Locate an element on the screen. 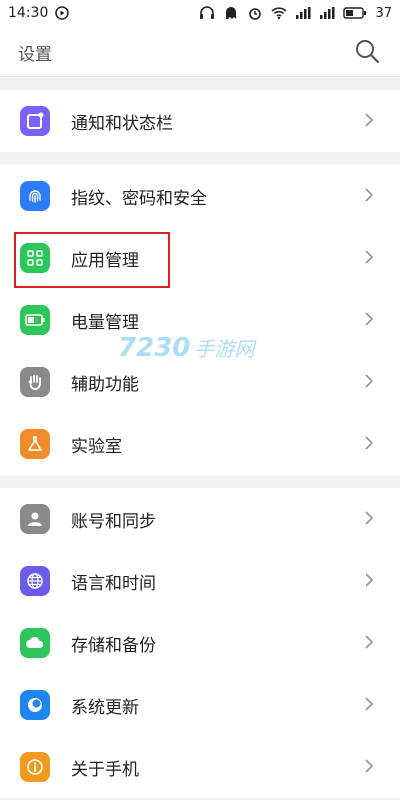 The image size is (400, 800). signal-4g-icon is located at coordinates (327, 13).